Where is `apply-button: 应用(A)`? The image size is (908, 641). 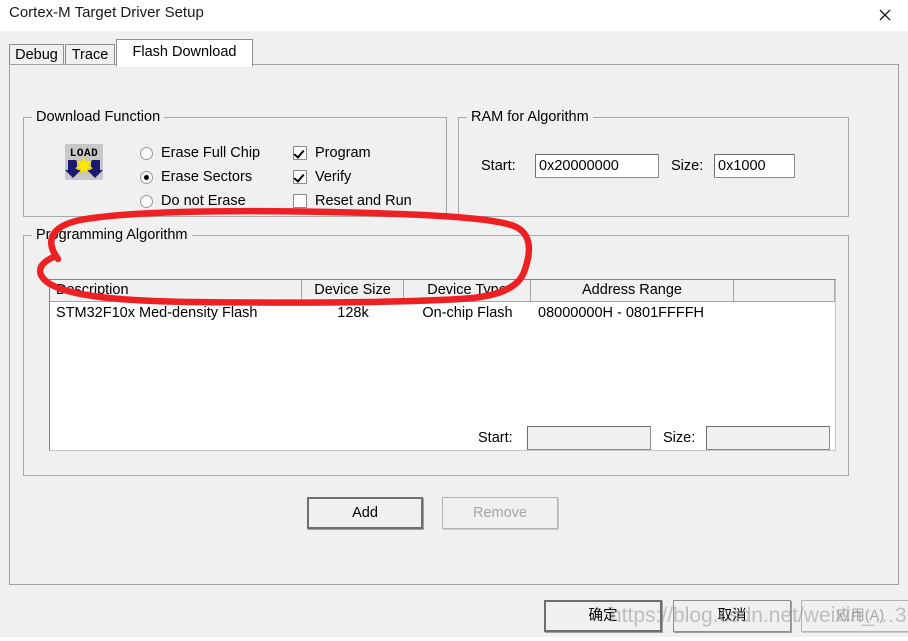 apply-button: 应用(A) is located at coordinates (854, 616).